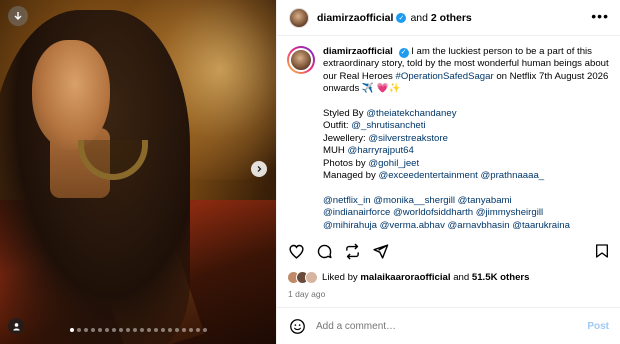 The width and height of the screenshot is (620, 344). I want to click on mention-link: @exceedentertainment, so click(427, 175).